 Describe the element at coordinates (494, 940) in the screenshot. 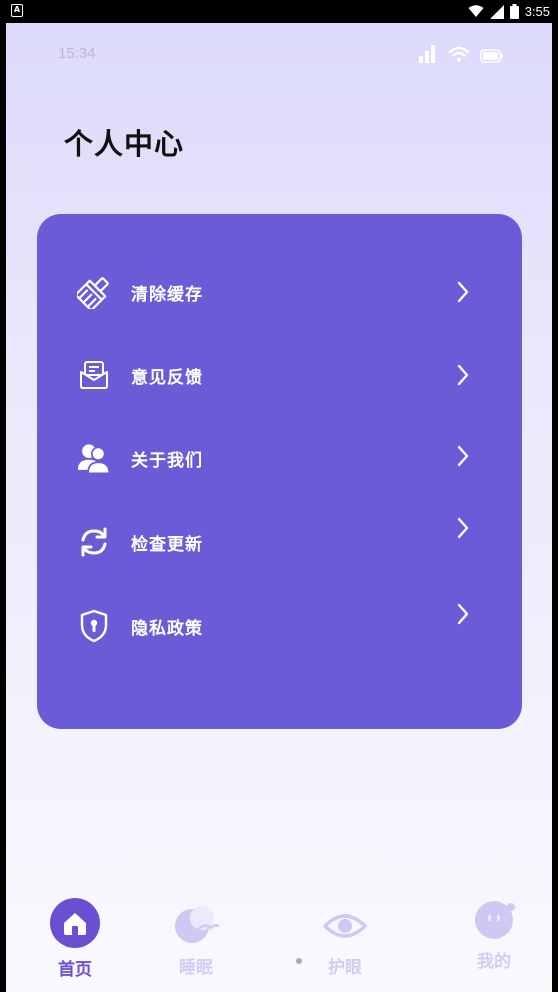

I see `tab-mine: 我的` at that location.